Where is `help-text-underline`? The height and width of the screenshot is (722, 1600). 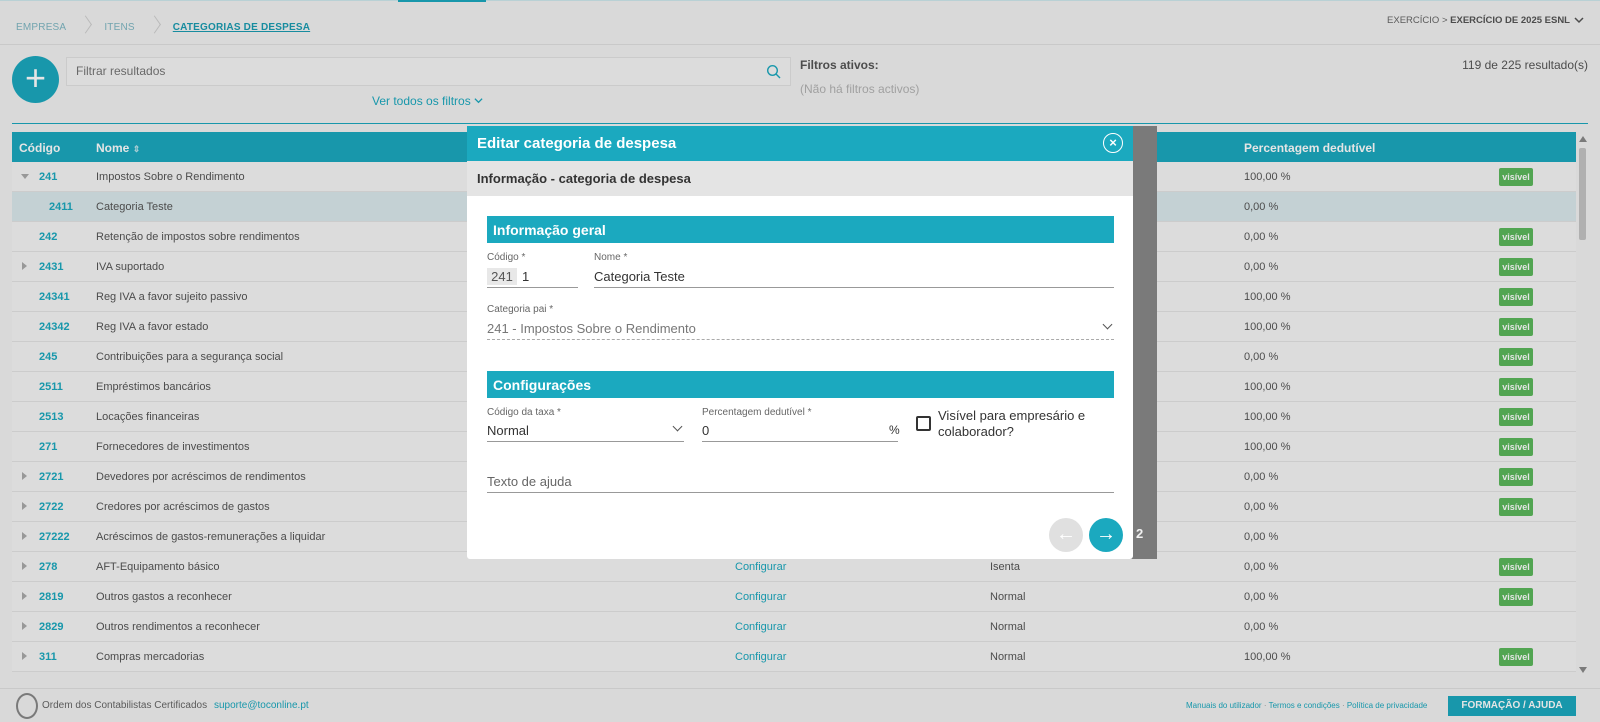 help-text-underline is located at coordinates (800, 492).